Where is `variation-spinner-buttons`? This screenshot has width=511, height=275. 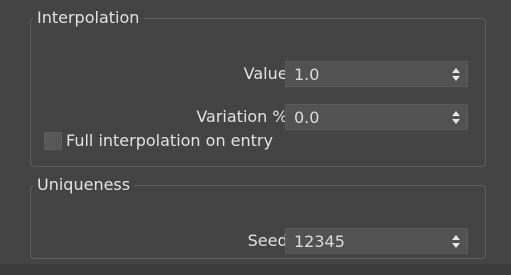 variation-spinner-buttons is located at coordinates (456, 117).